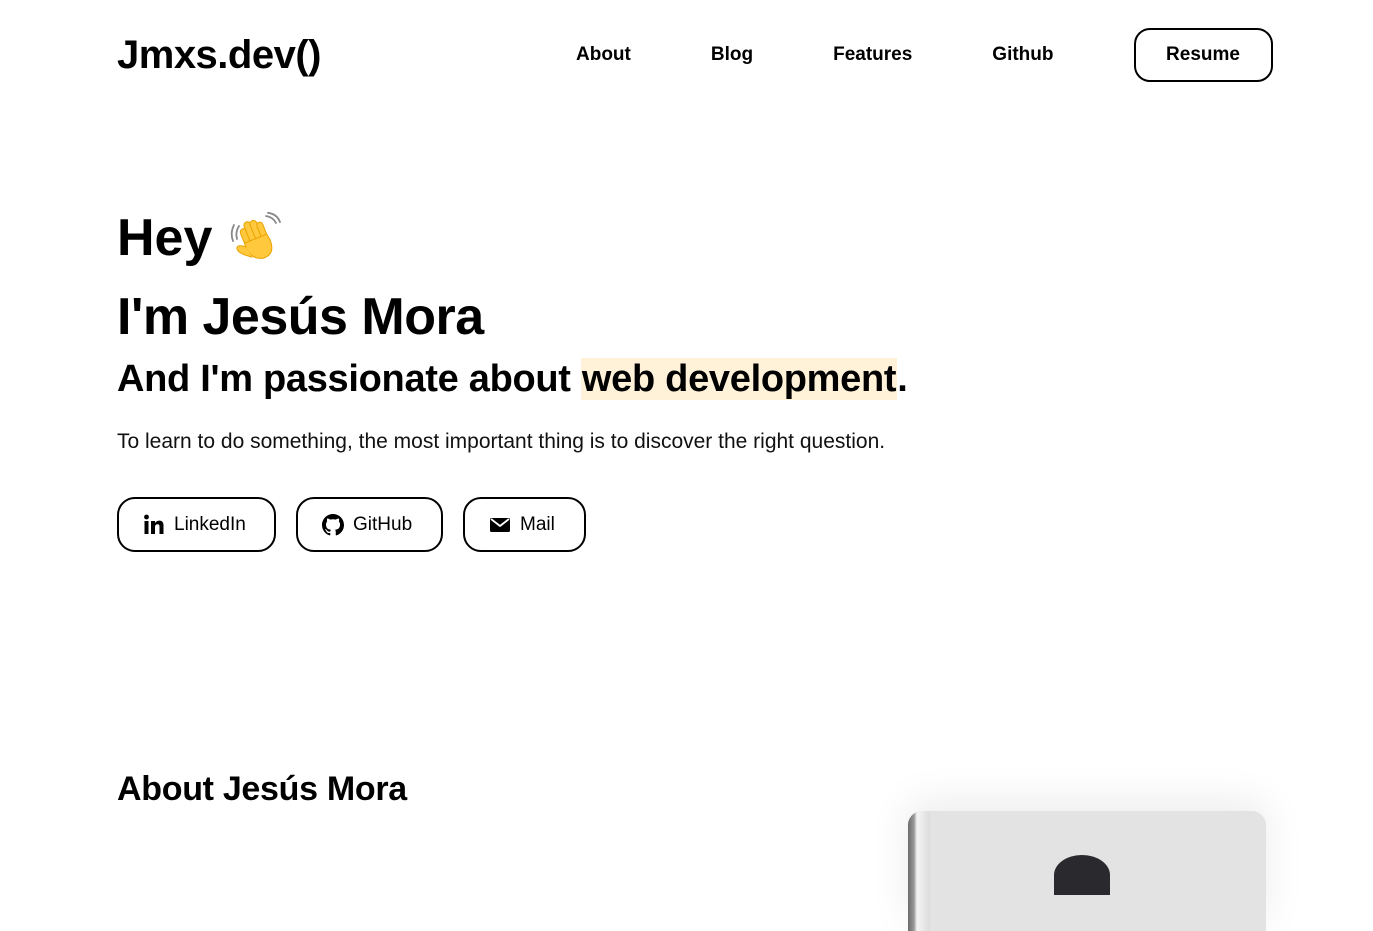 The width and height of the screenshot is (1373, 931). I want to click on greeting-text: Hey, so click(165, 238).